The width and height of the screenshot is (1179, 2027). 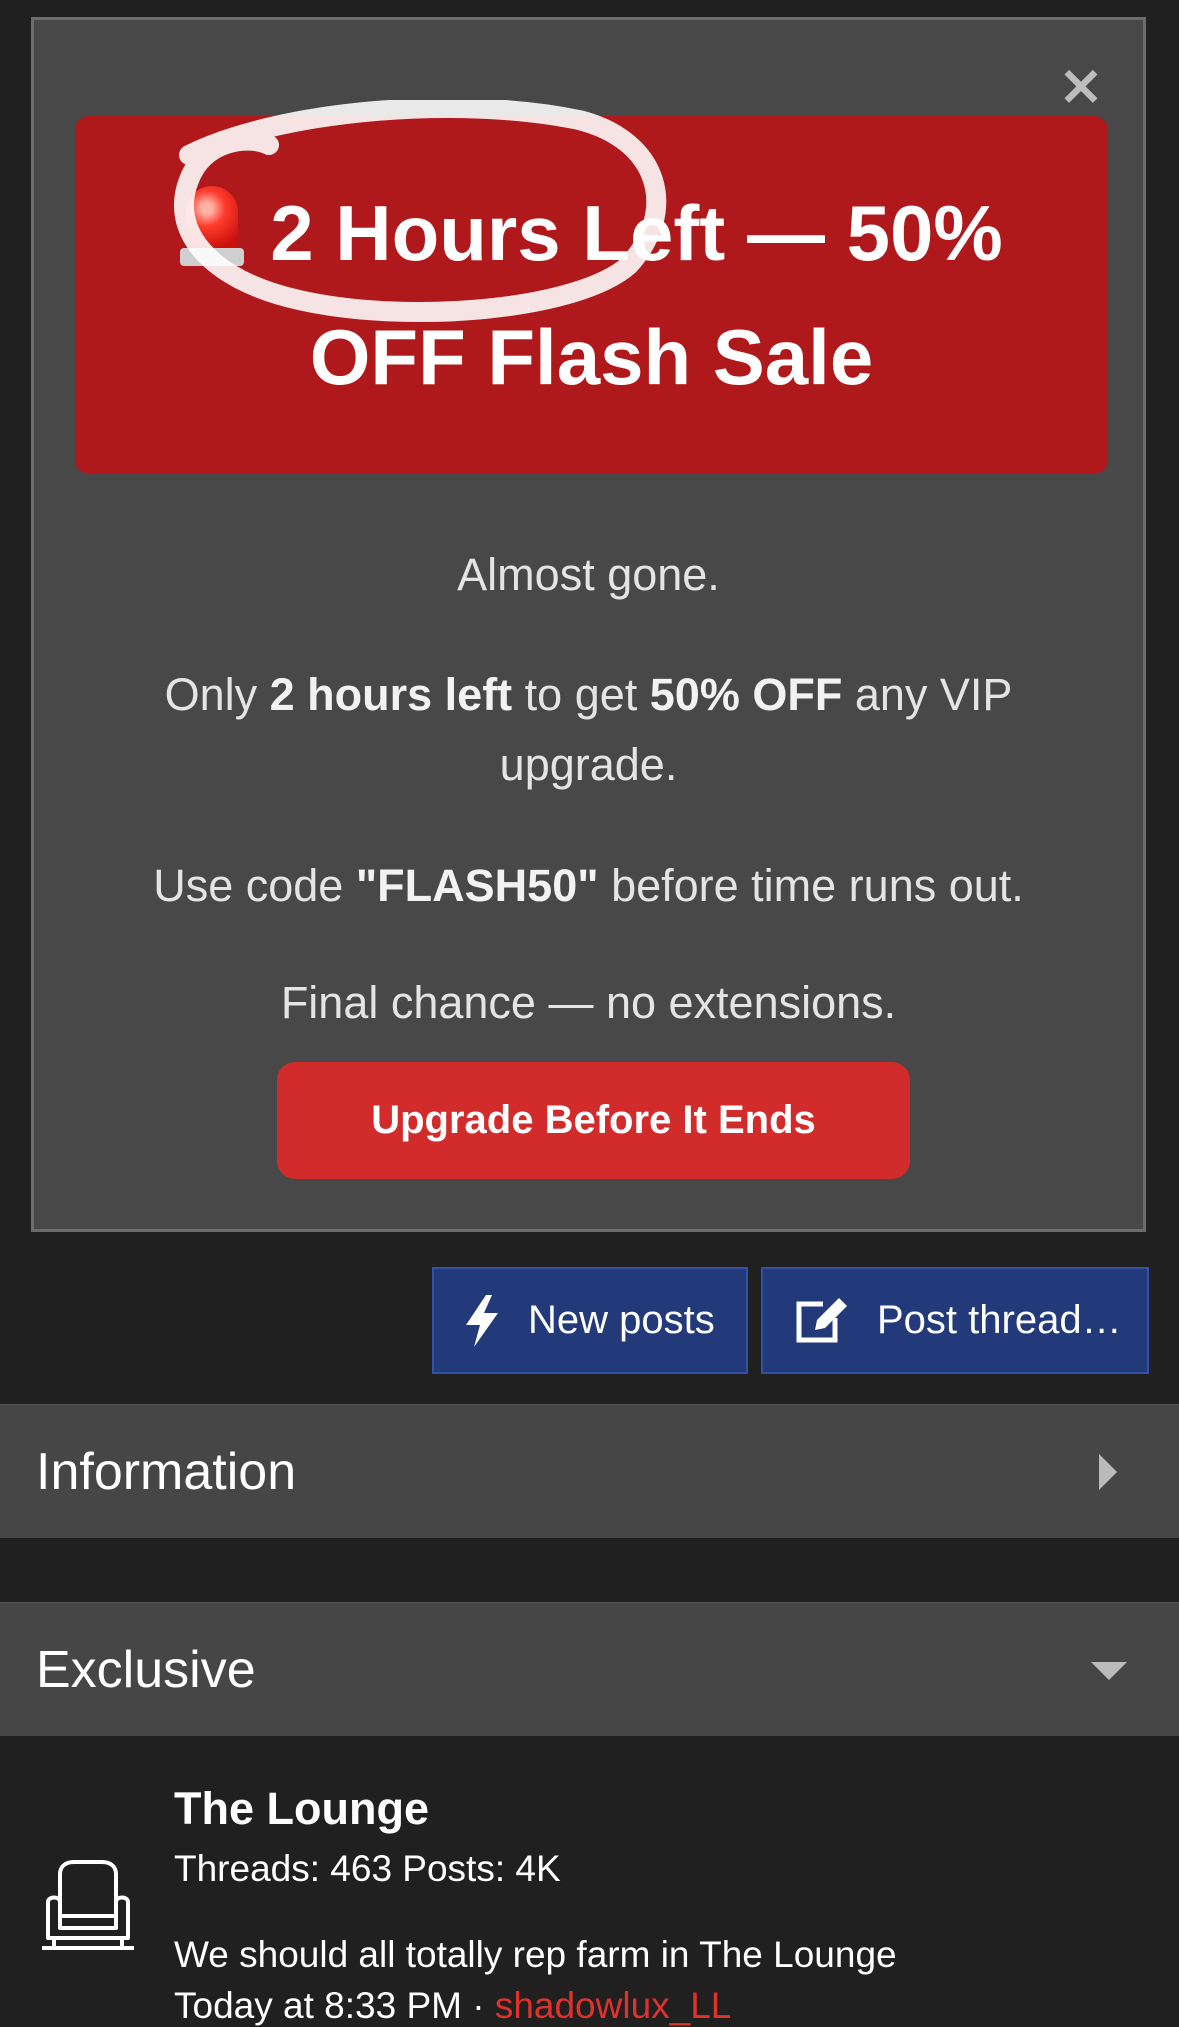 I want to click on section-information: Information, so click(x=589, y=1471).